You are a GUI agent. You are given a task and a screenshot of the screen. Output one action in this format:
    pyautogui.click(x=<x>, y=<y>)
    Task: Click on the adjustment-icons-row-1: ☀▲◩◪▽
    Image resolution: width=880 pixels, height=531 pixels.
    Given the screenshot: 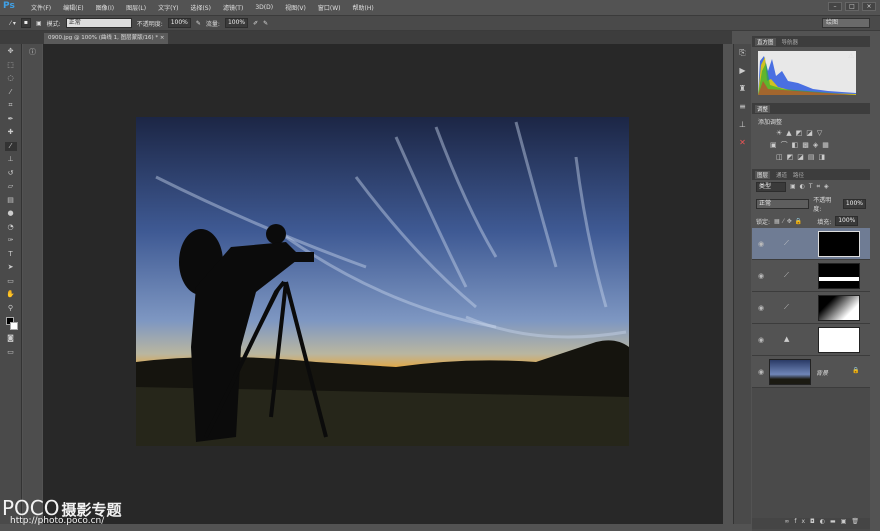 What is the action you would take?
    pyautogui.click(x=820, y=133)
    